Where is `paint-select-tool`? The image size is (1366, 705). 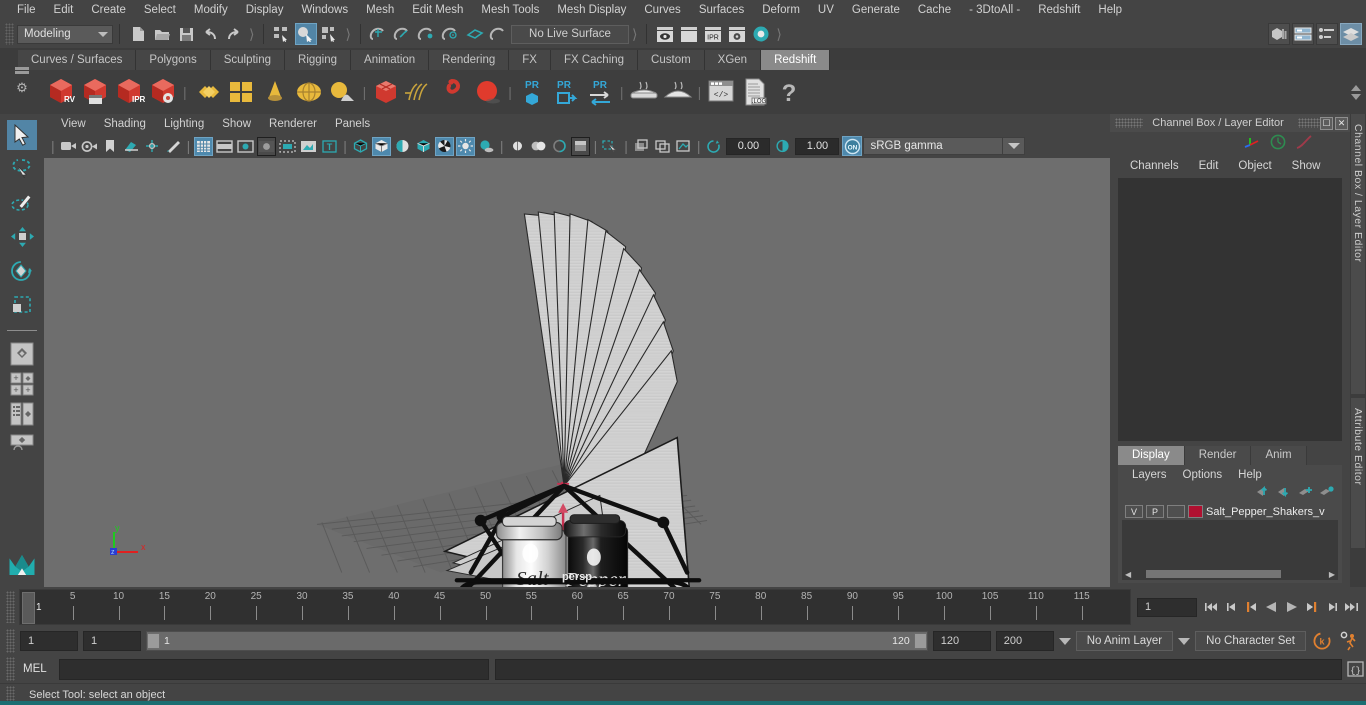 paint-select-tool is located at coordinates (22, 203).